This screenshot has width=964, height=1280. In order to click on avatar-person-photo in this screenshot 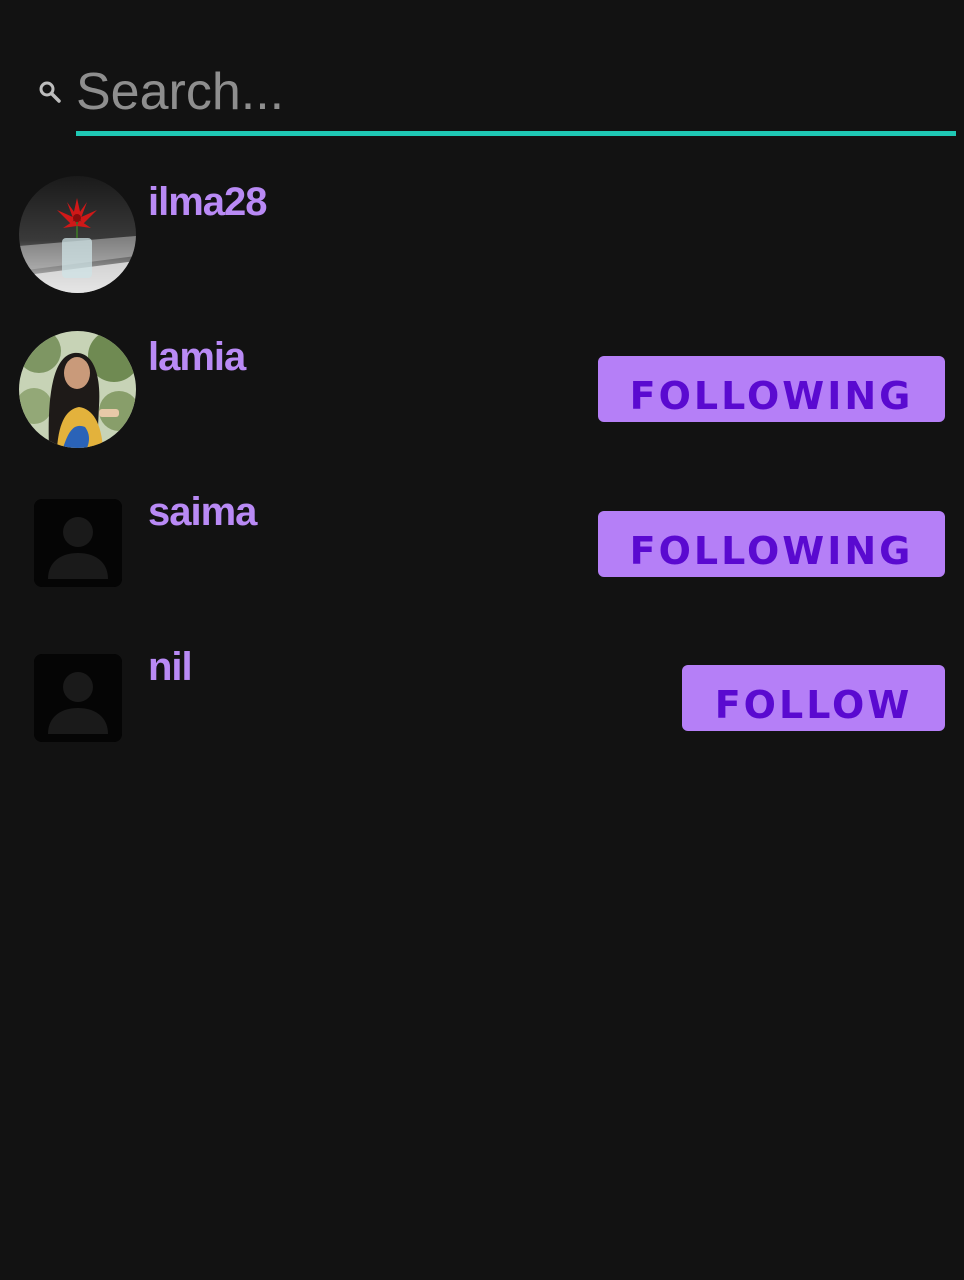, I will do `click(77, 389)`.